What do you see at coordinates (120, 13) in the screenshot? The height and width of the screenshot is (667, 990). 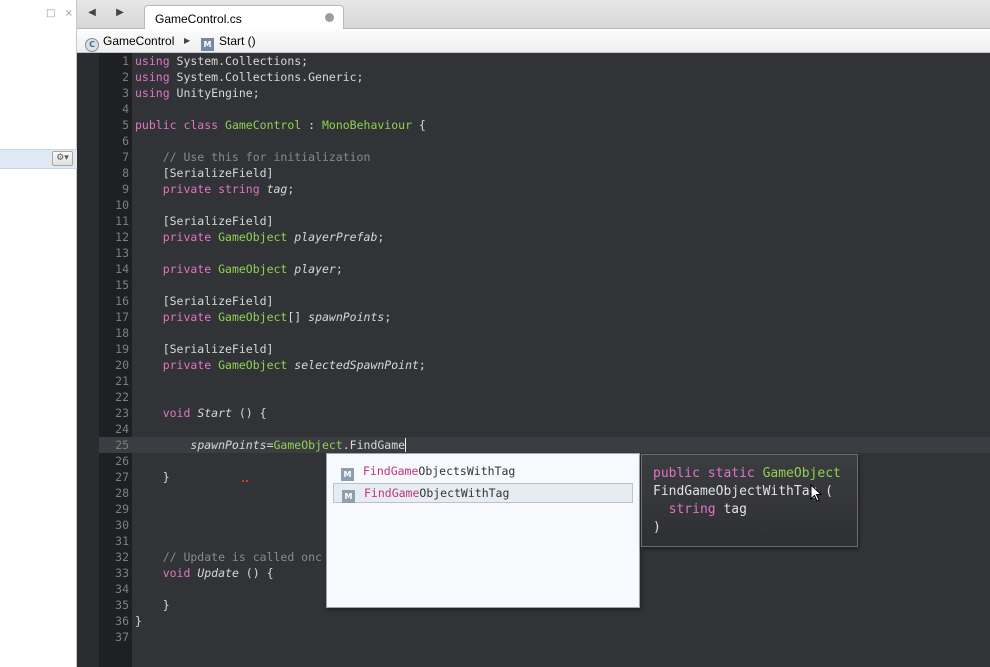 I see `forward-arrow-icon: ▶` at bounding box center [120, 13].